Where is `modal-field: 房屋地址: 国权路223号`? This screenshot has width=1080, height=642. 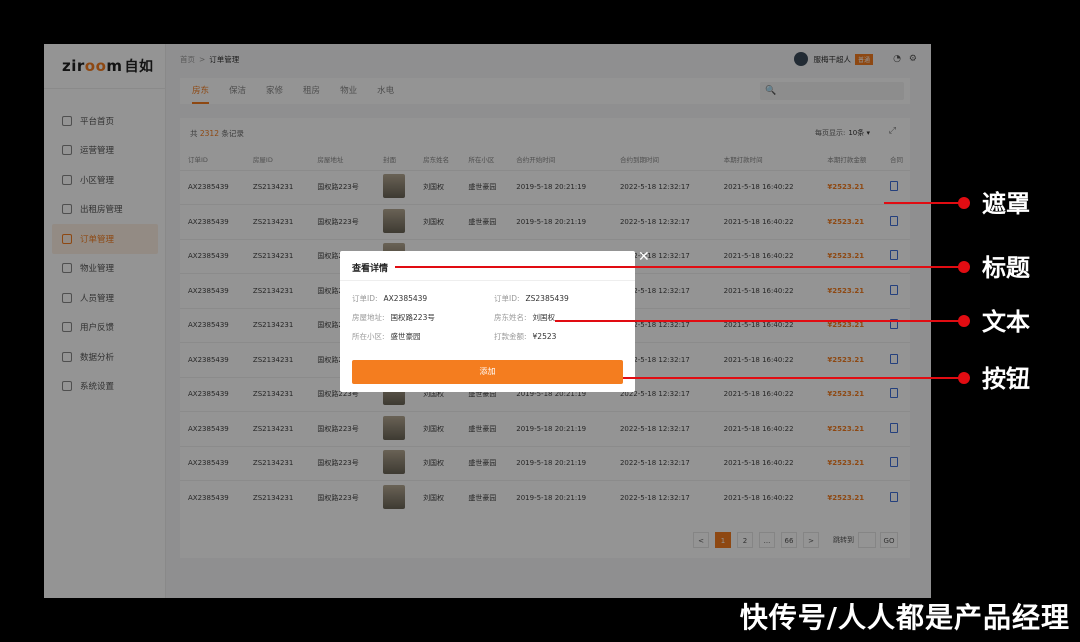
modal-field: 房屋地址: 国权路223号 is located at coordinates (393, 317).